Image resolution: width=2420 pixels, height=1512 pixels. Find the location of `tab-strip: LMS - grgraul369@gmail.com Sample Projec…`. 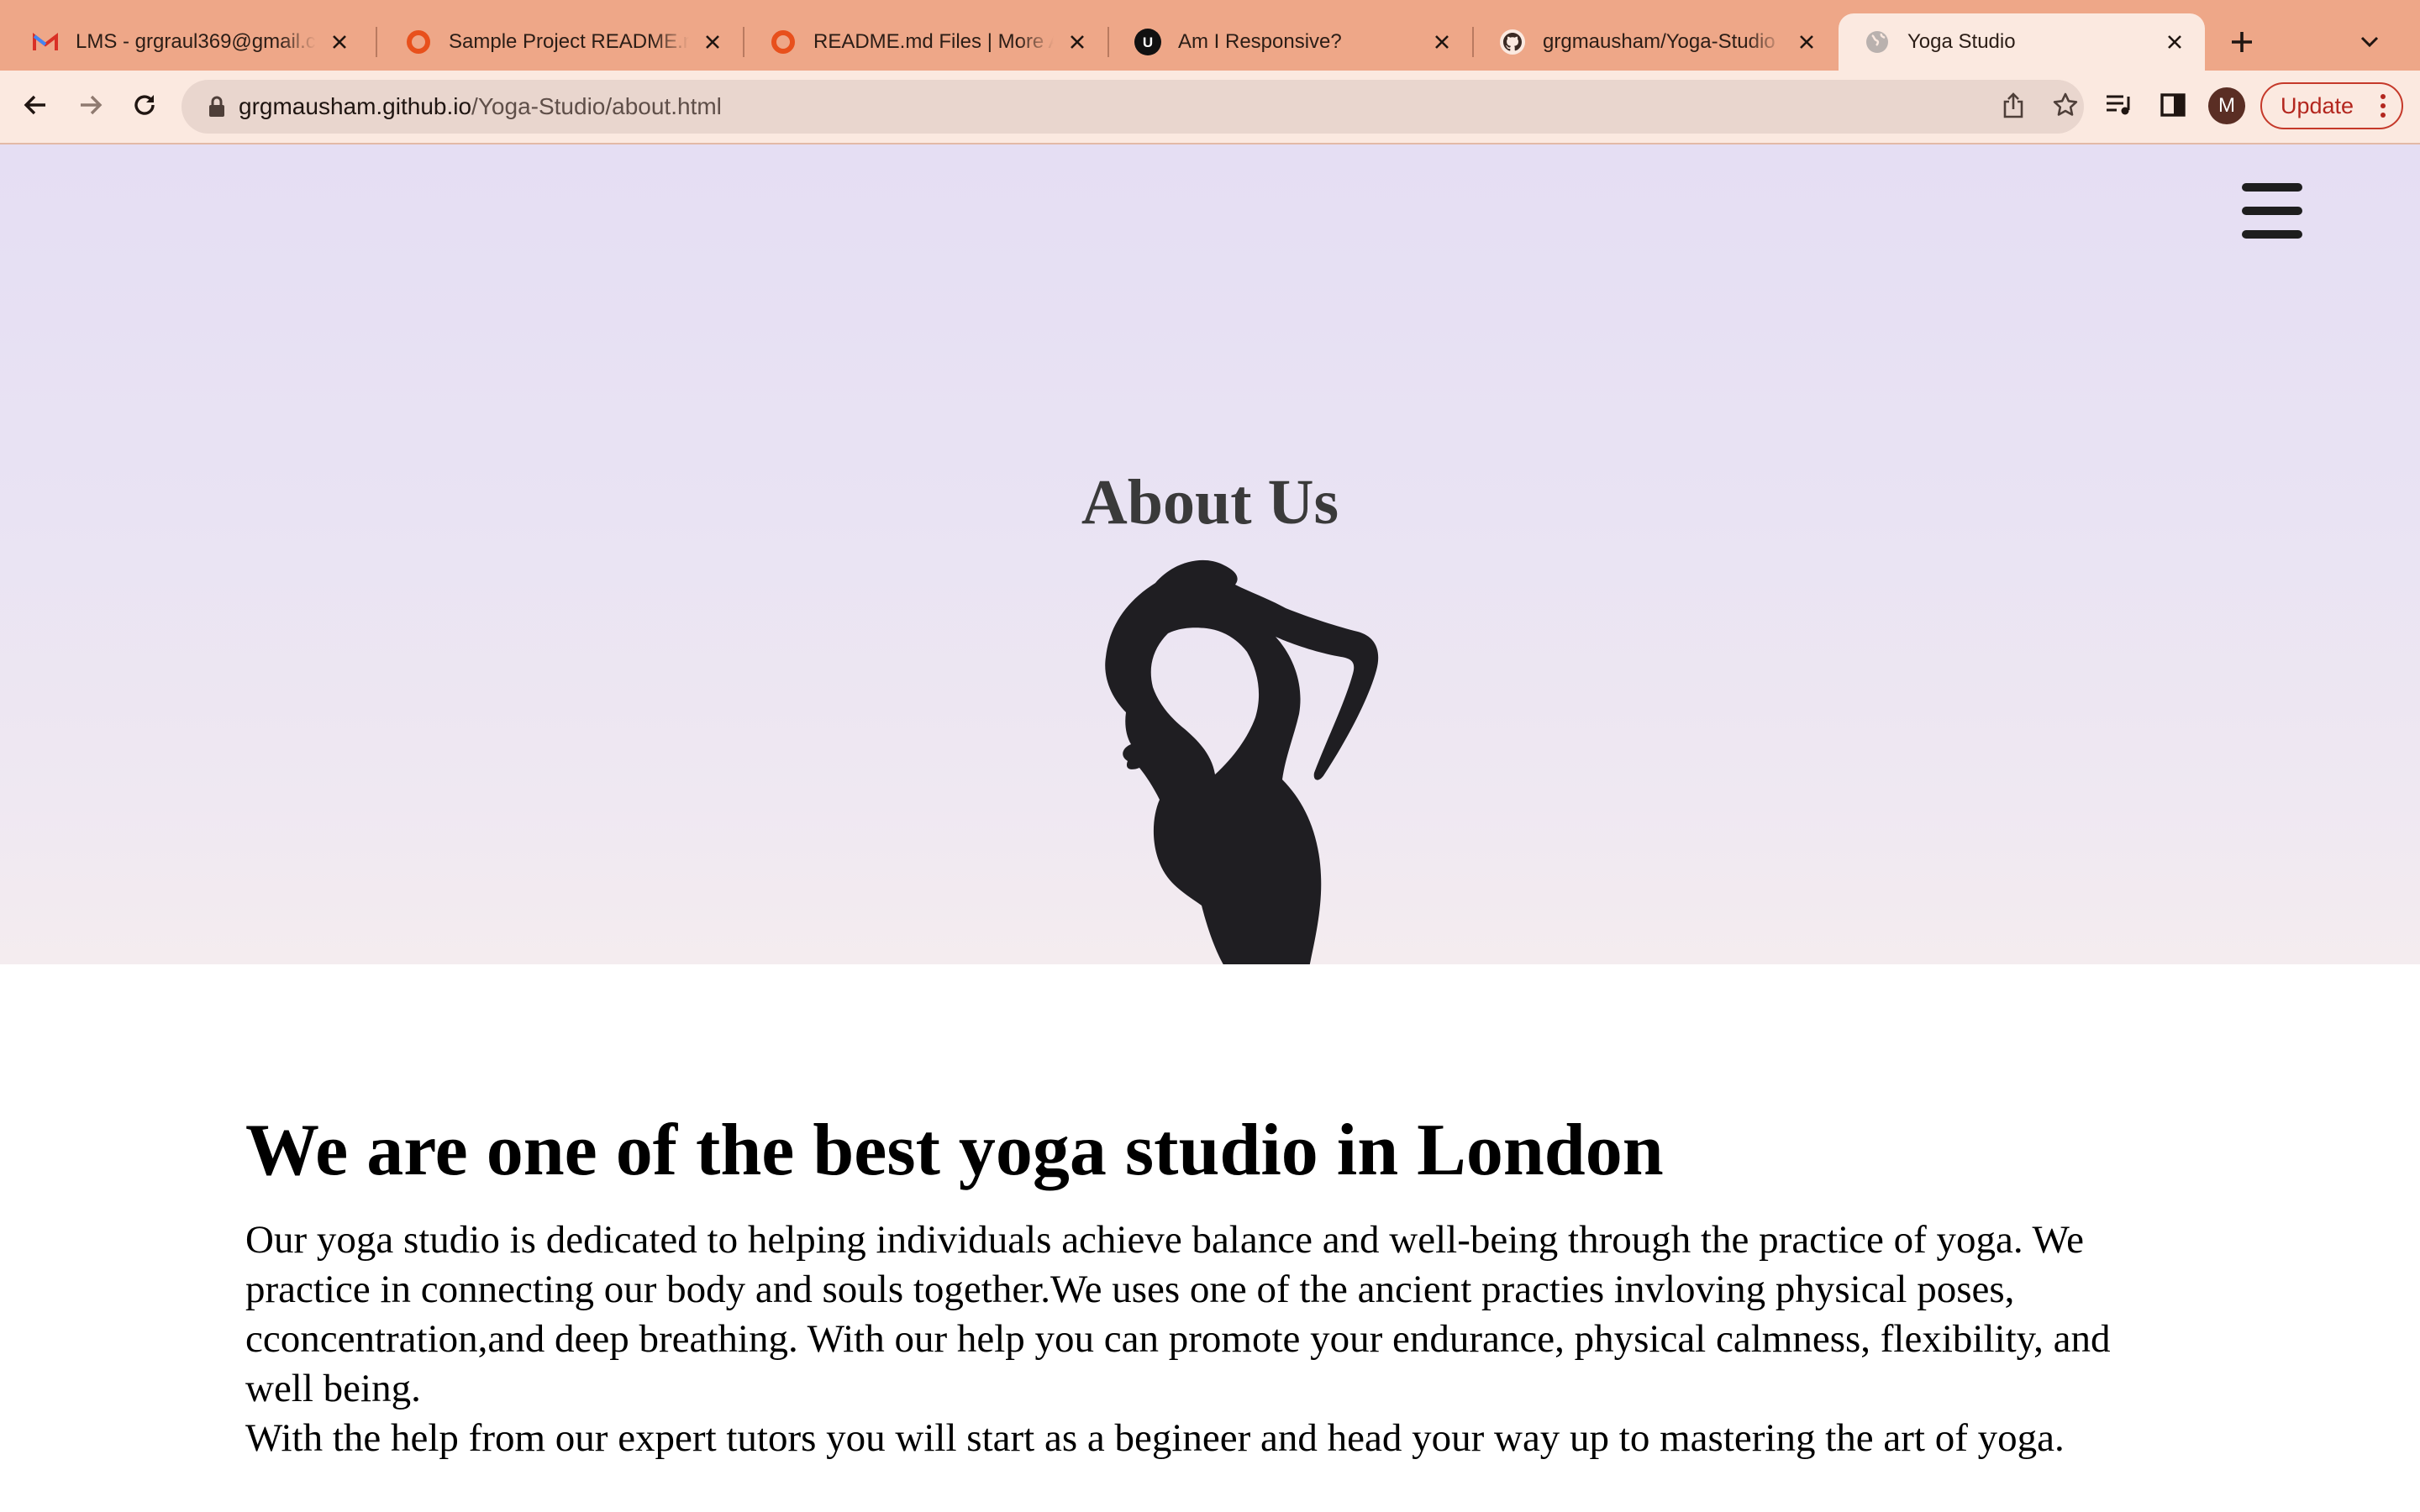

tab-strip: LMS - grgraul369@gmail.com Sample Projec… is located at coordinates (1210, 35).